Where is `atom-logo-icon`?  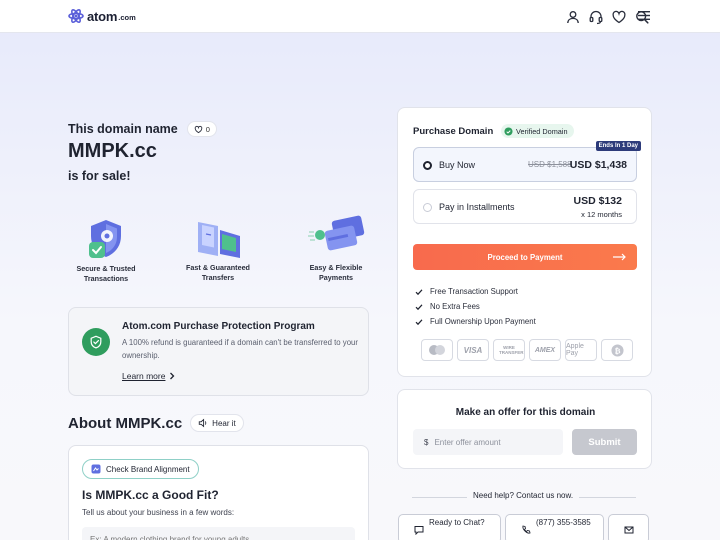 atom-logo-icon is located at coordinates (76, 16).